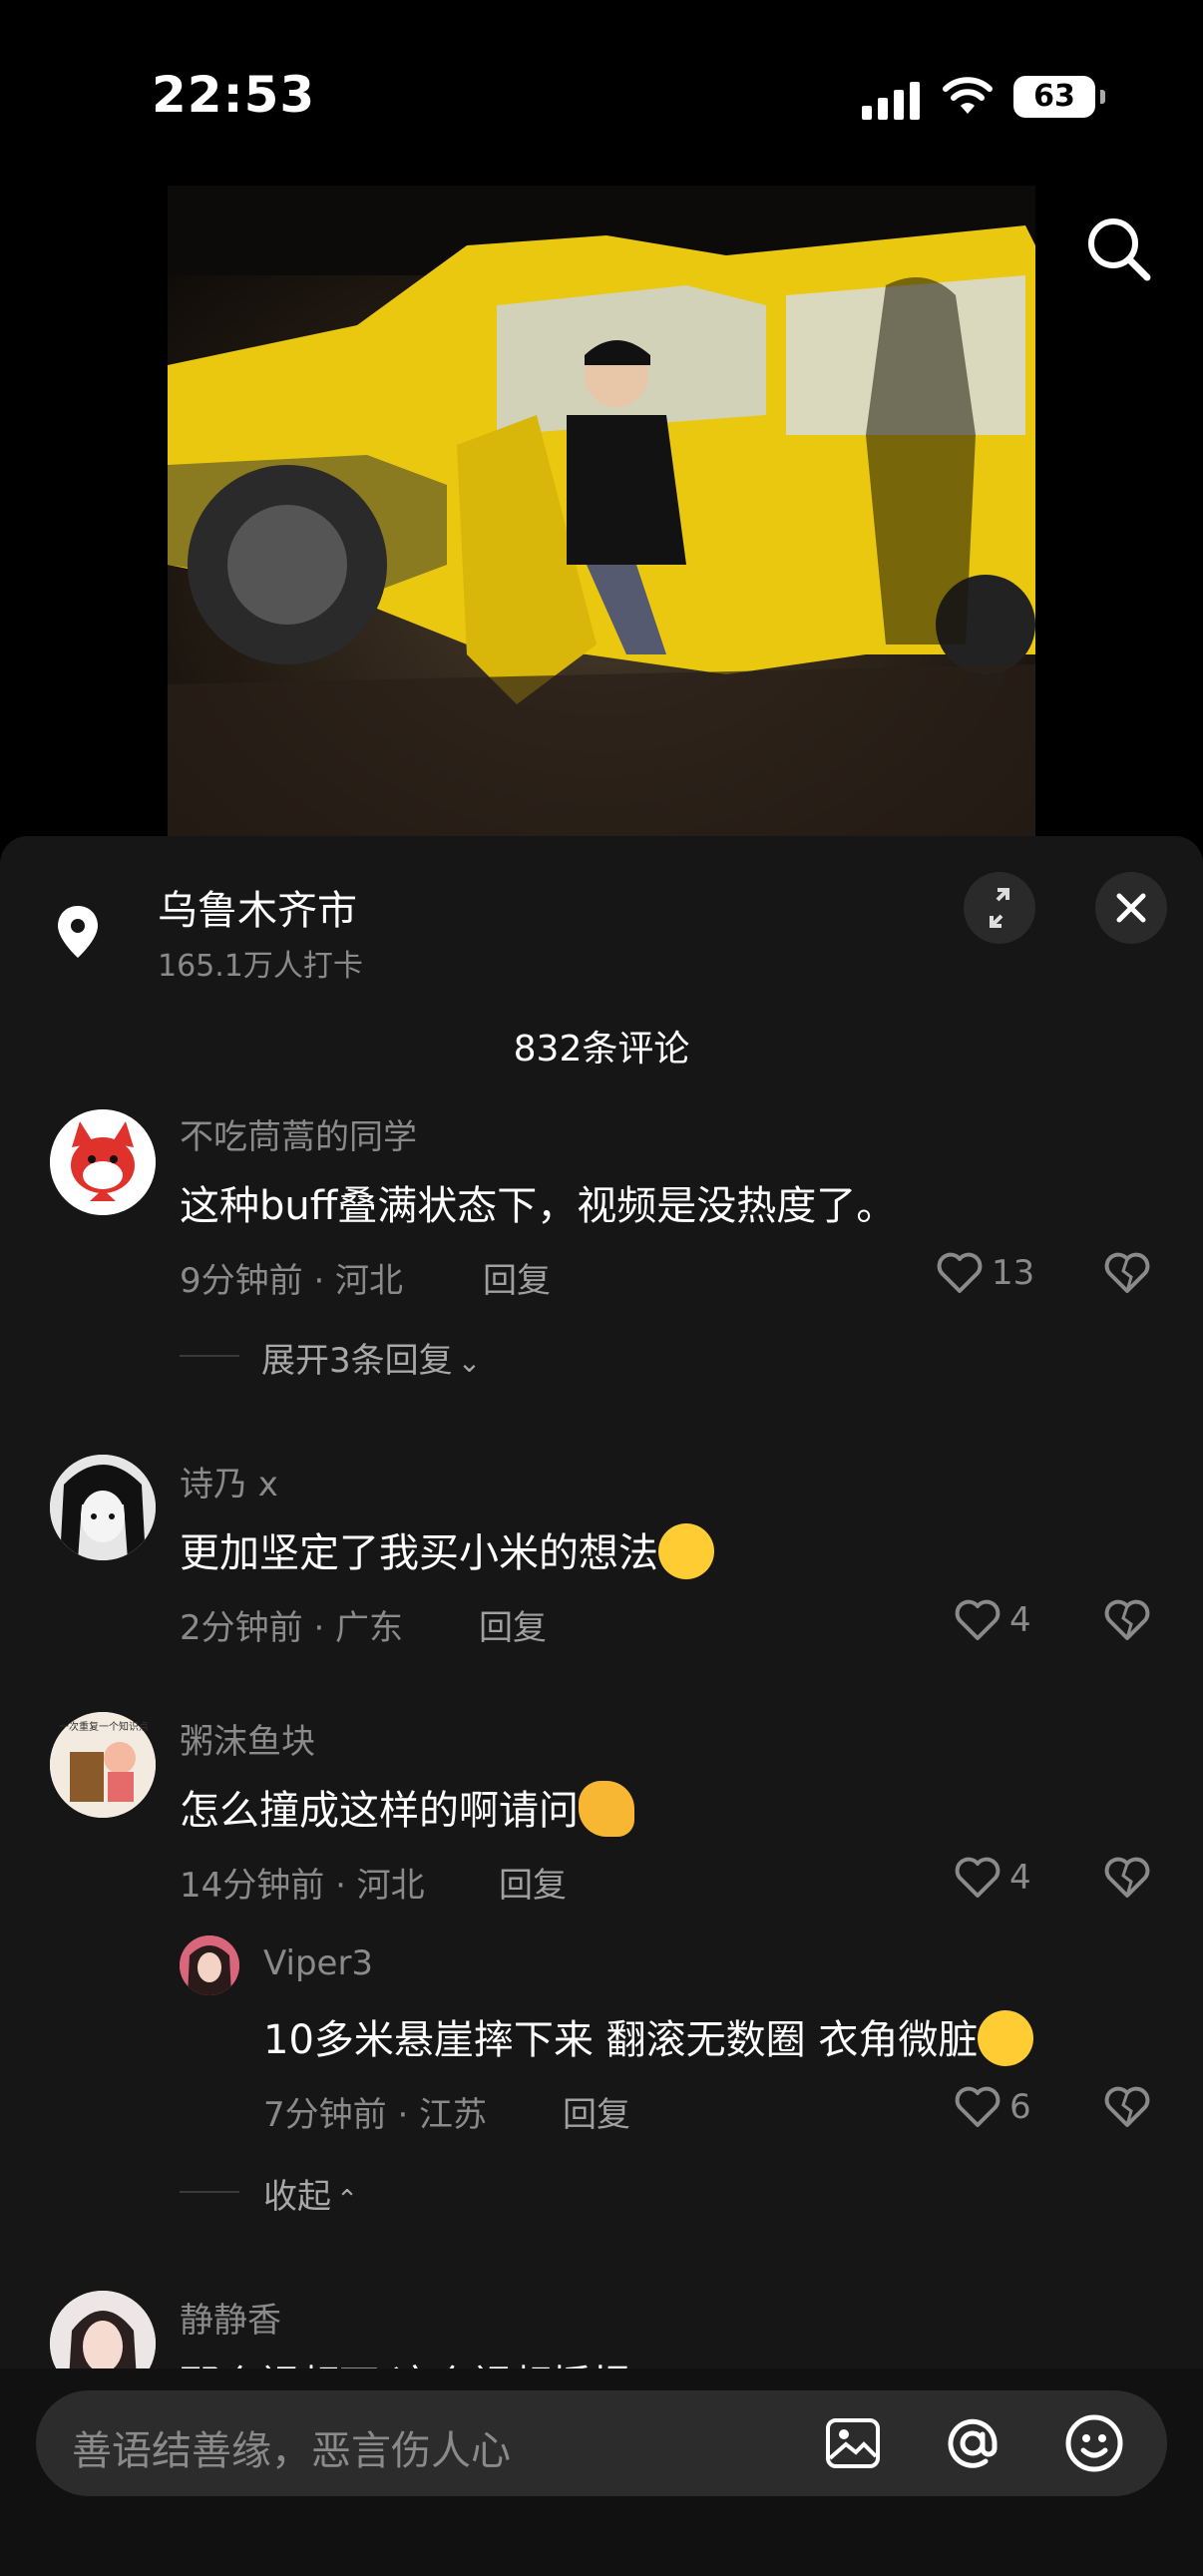 This screenshot has height=2576, width=1203. I want to click on comment-text: 更加坚定了我买小米的想法, so click(447, 1551).